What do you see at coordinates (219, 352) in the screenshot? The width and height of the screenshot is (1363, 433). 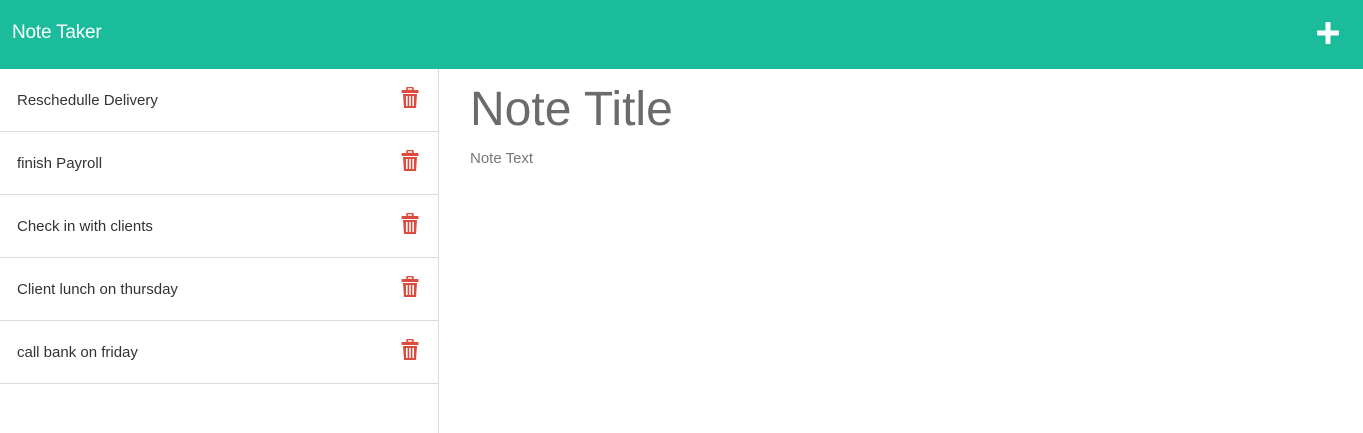 I see `note-list-item: call bank on friday` at bounding box center [219, 352].